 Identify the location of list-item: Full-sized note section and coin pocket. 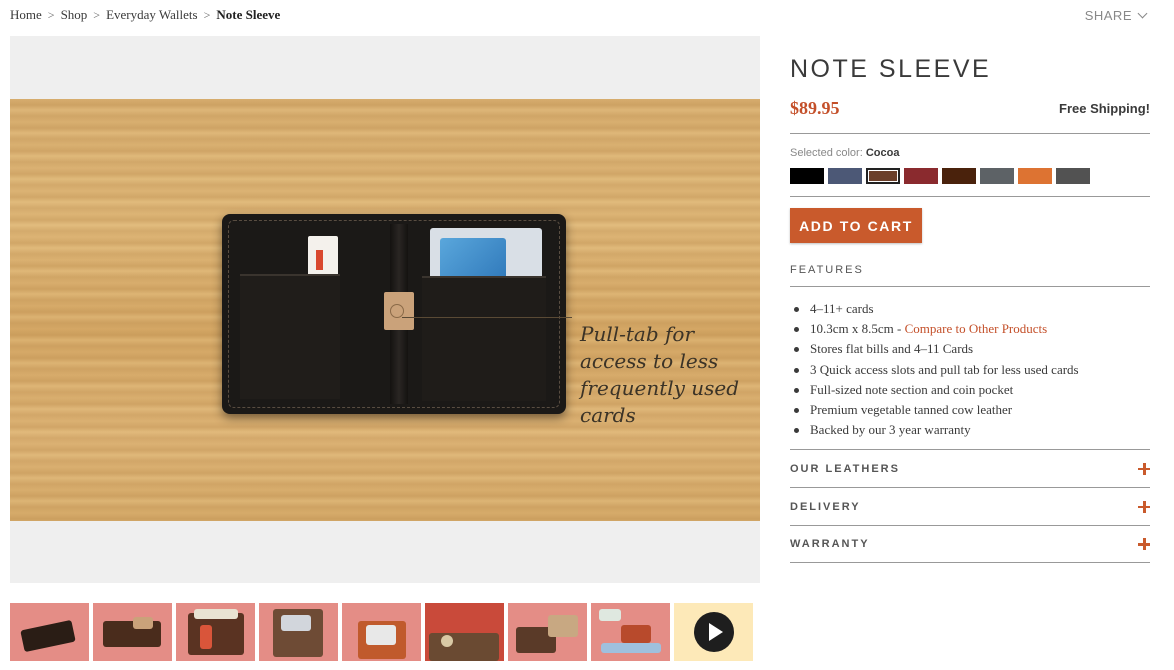
(970, 390).